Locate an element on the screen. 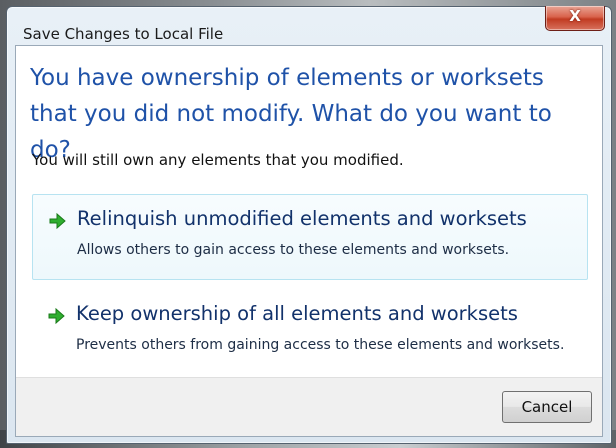 The height and width of the screenshot is (448, 616). close-button: X is located at coordinates (575, 18).